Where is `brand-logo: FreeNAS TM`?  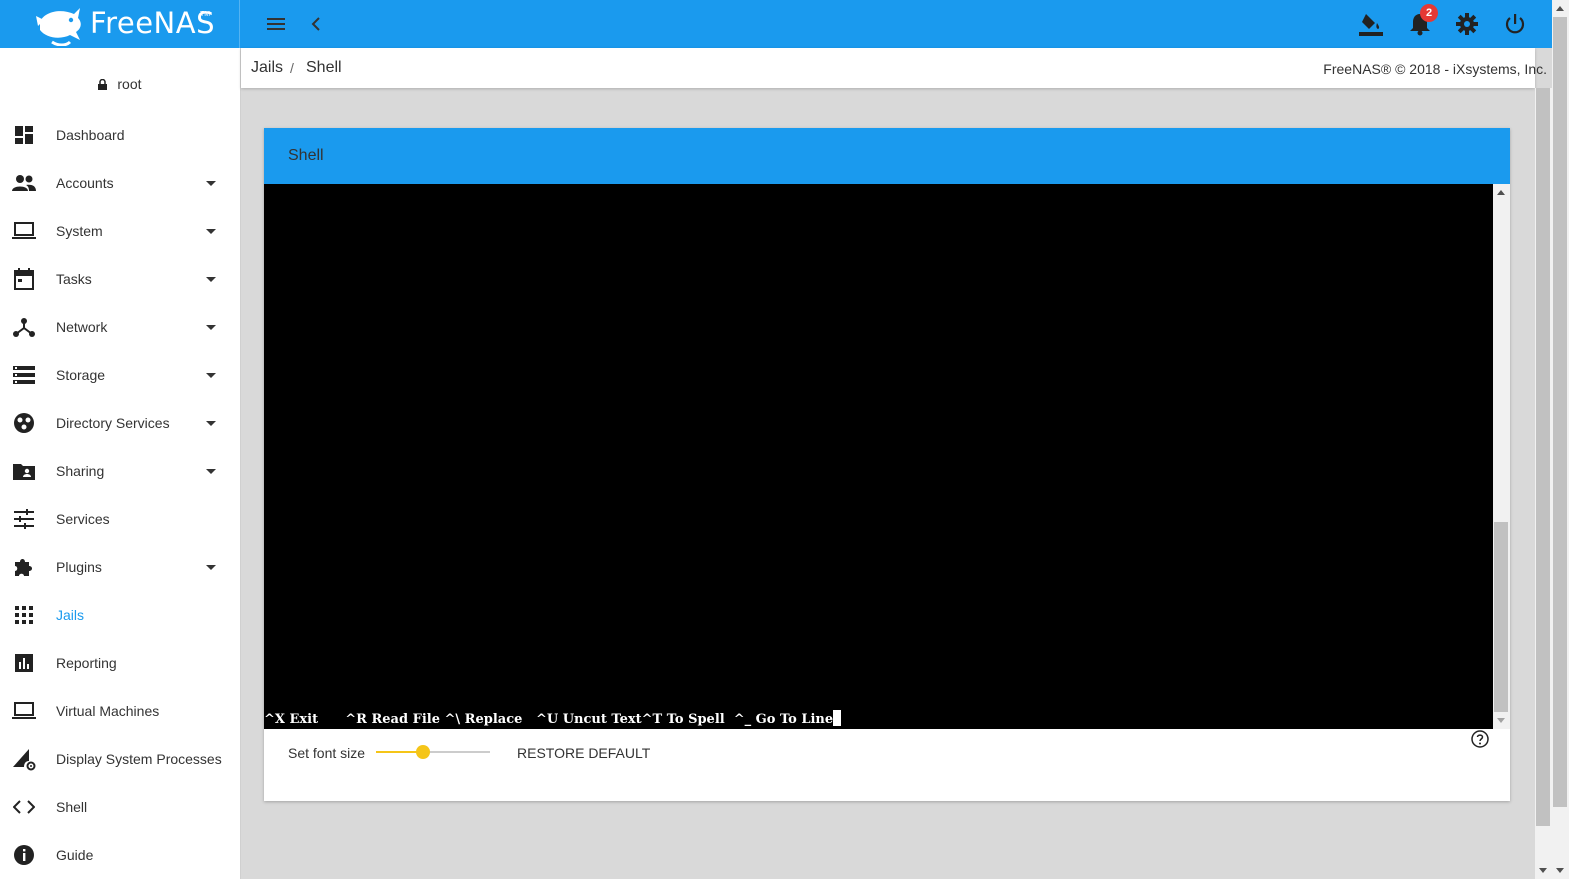
brand-logo: FreeNAS TM is located at coordinates (120, 24).